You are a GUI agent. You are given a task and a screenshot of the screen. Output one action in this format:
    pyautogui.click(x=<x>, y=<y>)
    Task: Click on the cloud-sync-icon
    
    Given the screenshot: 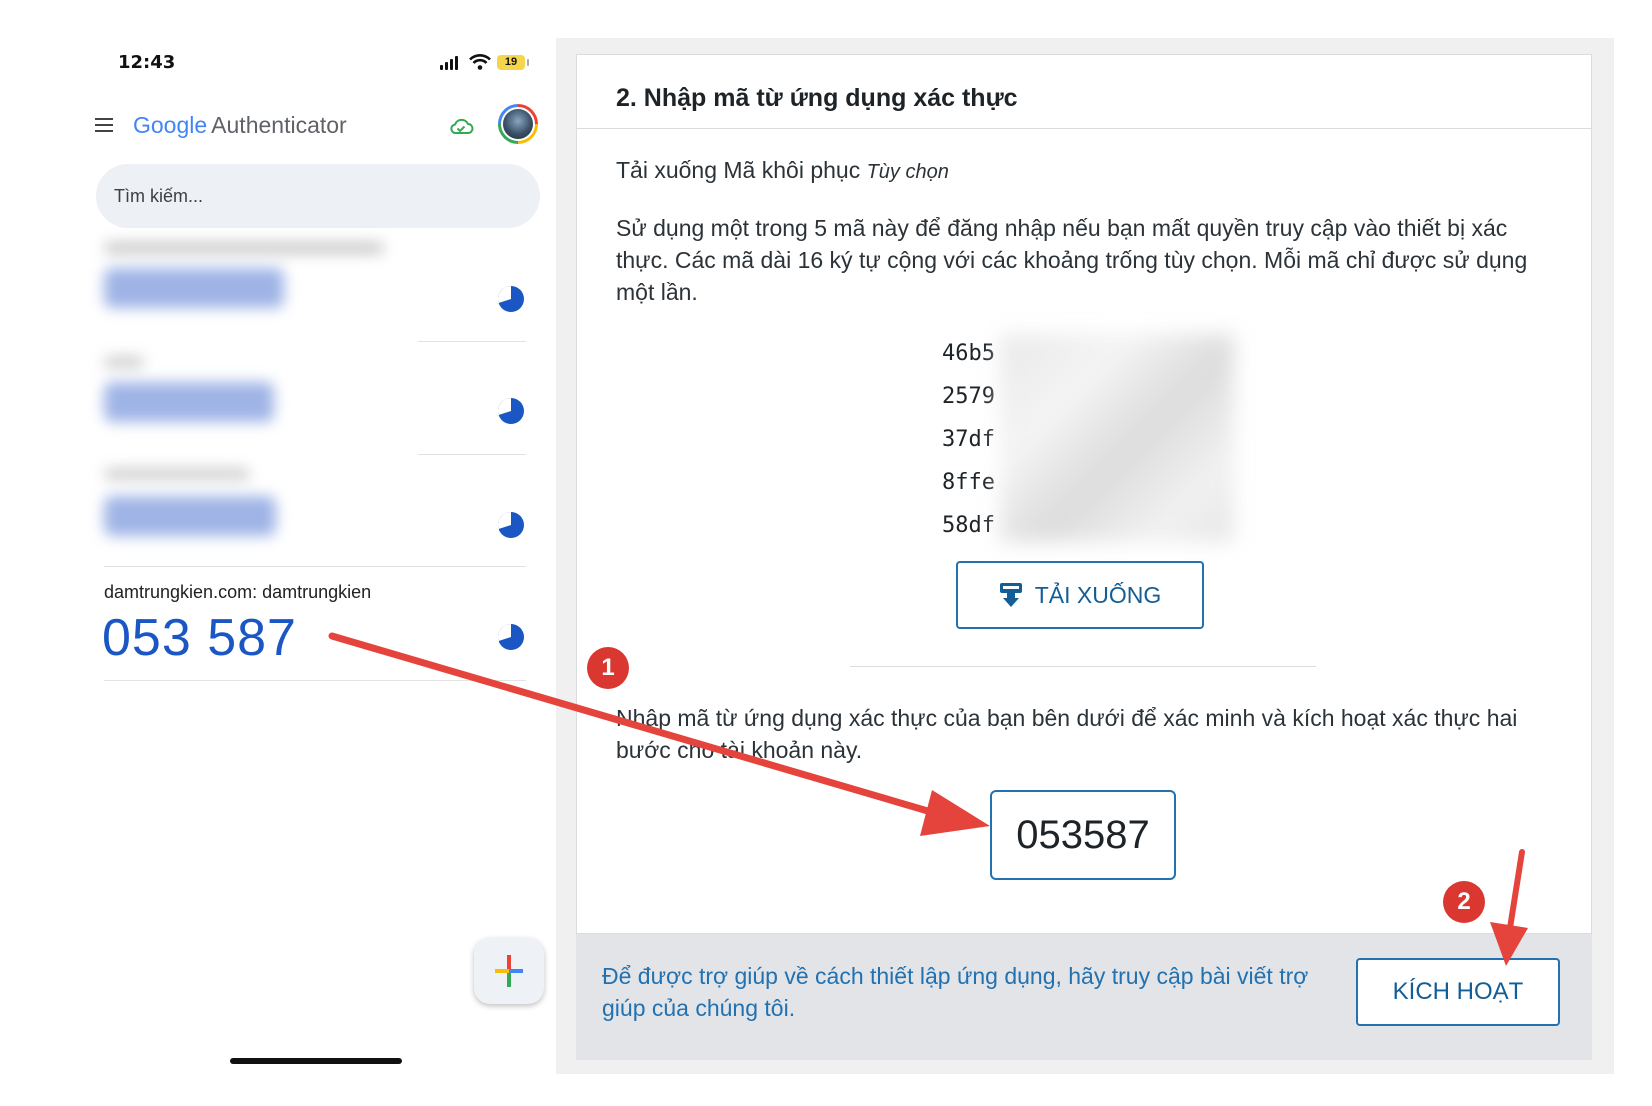 What is the action you would take?
    pyautogui.click(x=461, y=126)
    